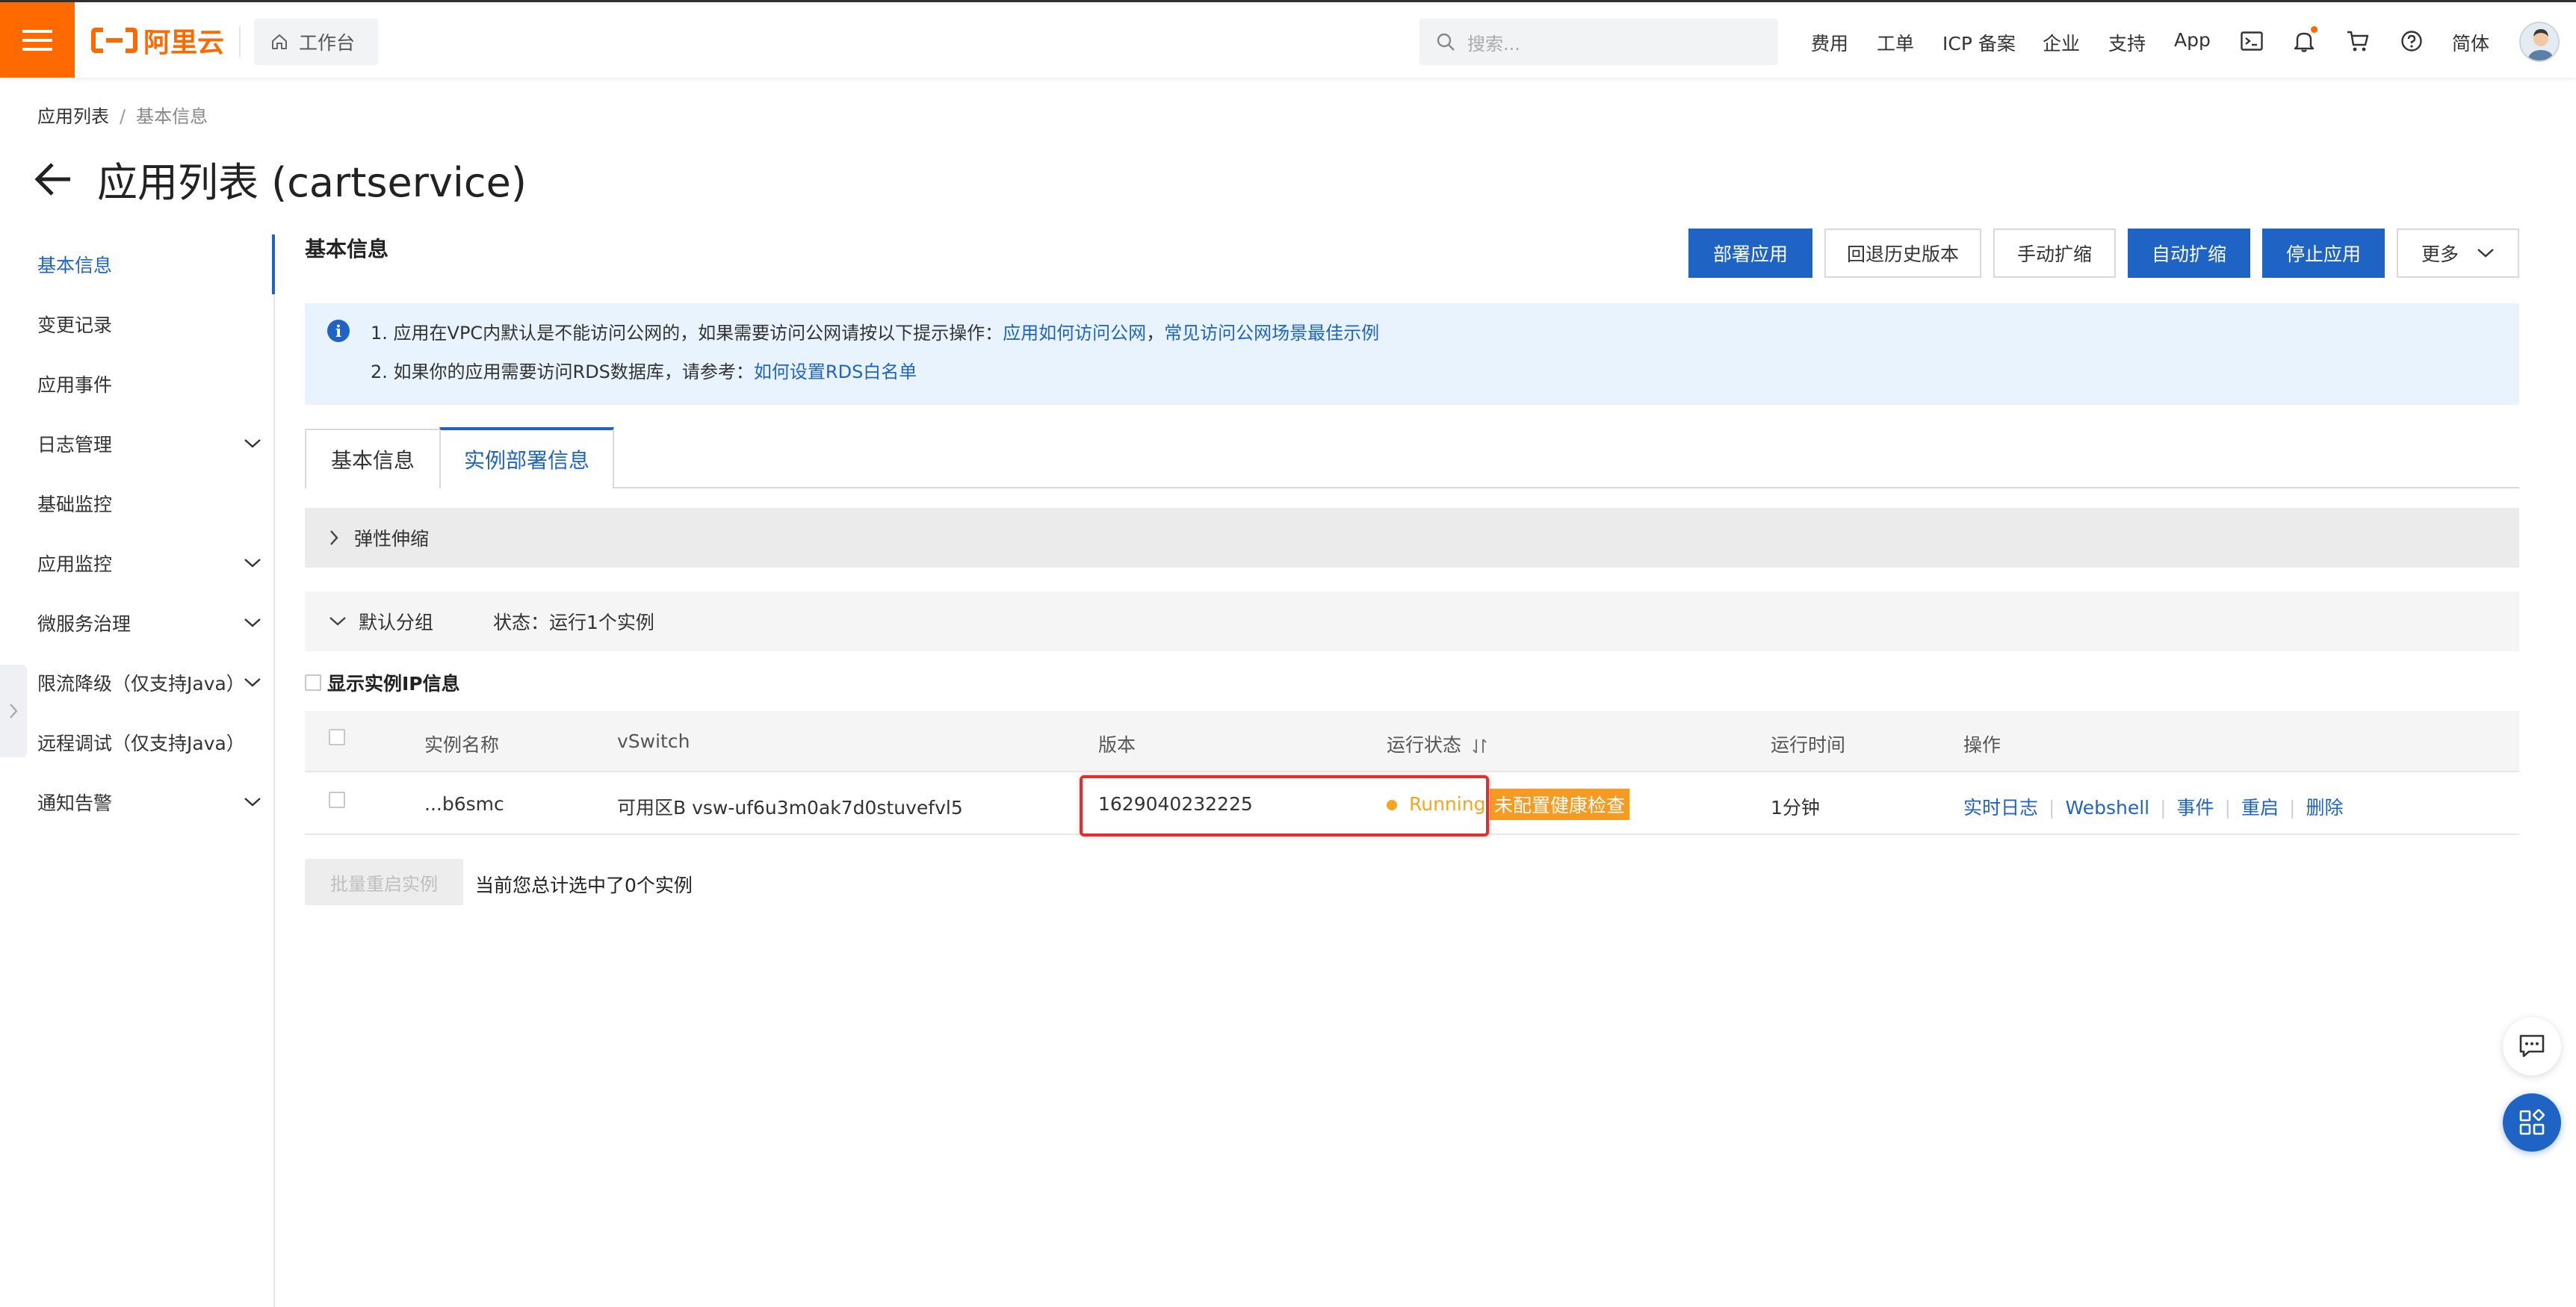  I want to click on cart-icon, so click(2358, 41).